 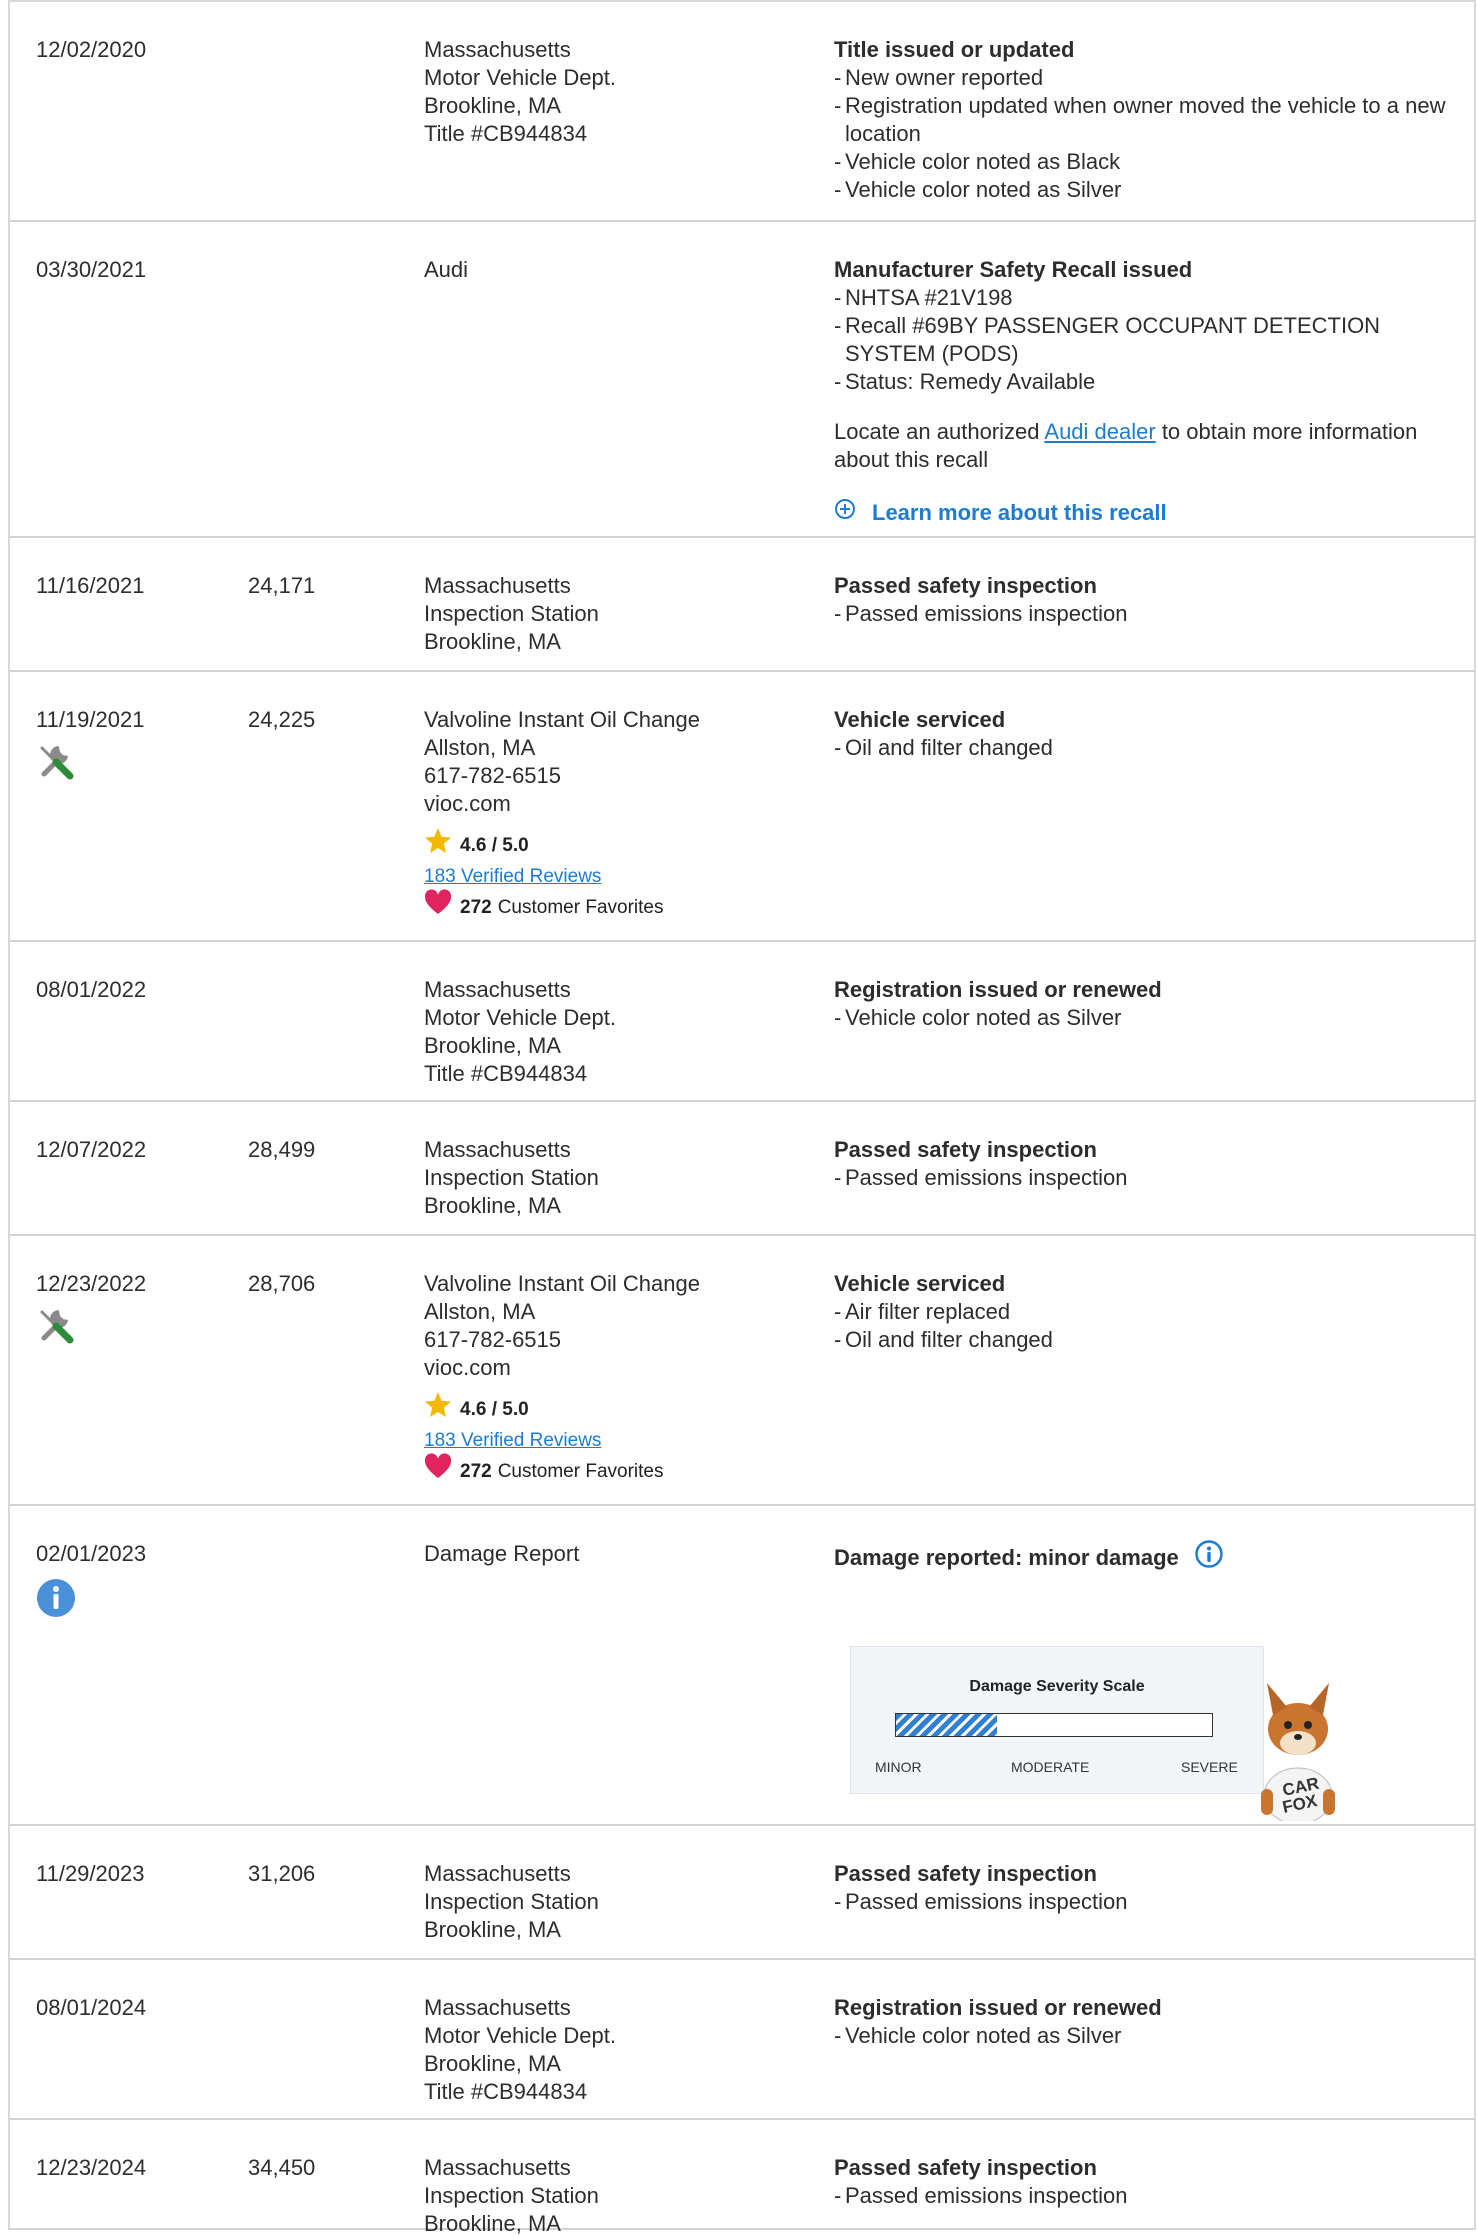 What do you see at coordinates (131, 586) in the screenshot?
I see `date-cell: 11/16/2021` at bounding box center [131, 586].